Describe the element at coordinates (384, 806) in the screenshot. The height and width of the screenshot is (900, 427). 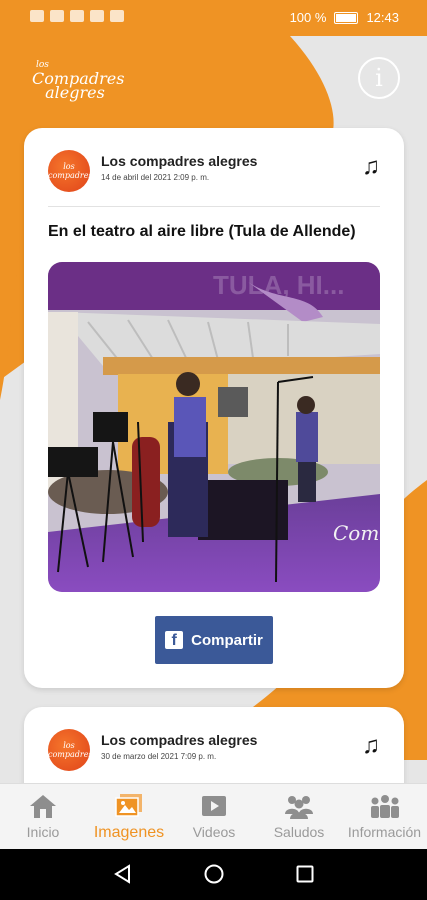
I see `group-icon` at that location.